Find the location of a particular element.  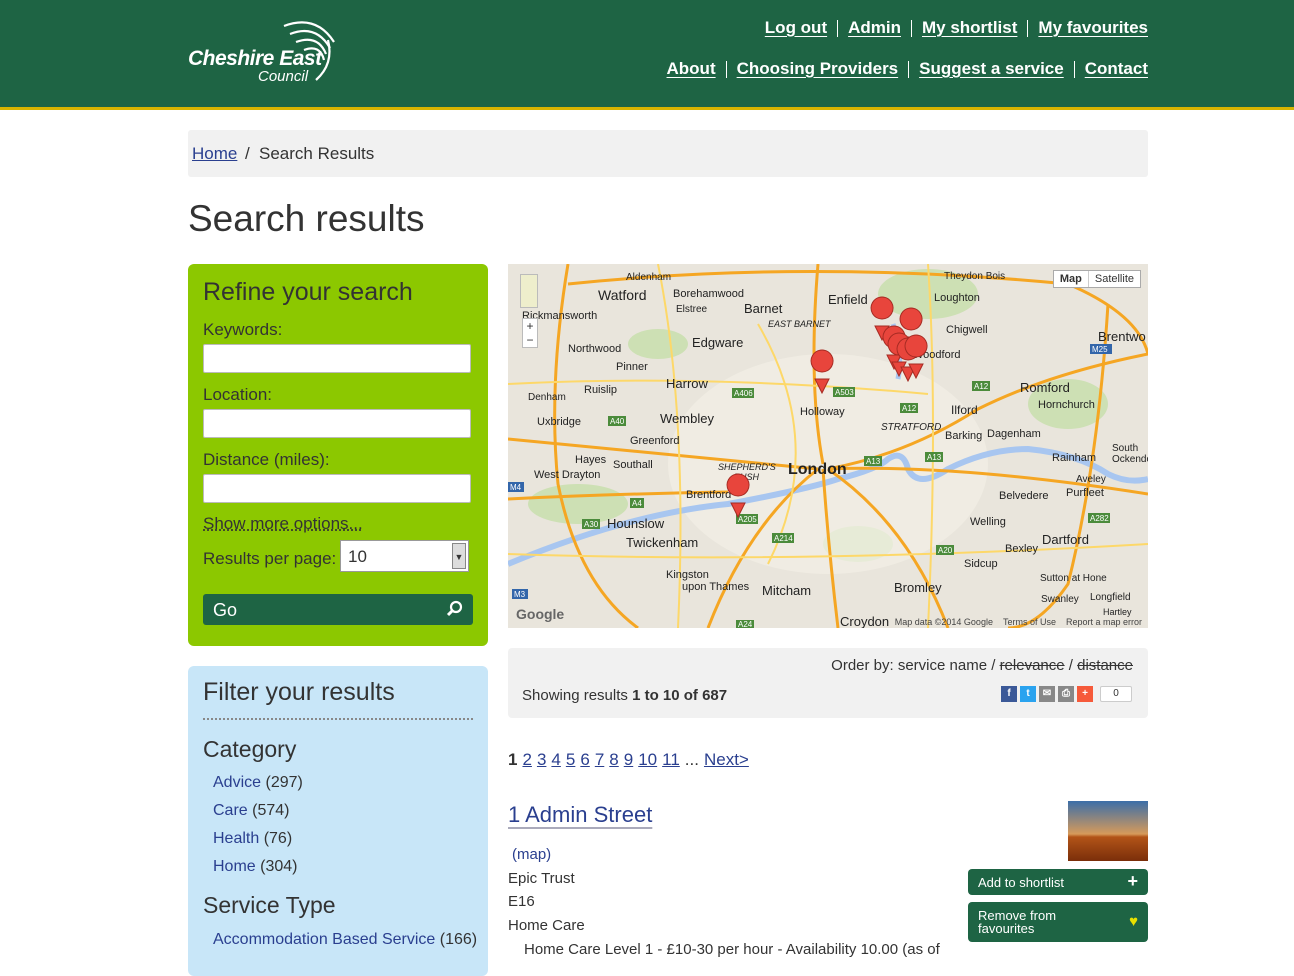

svg-text: Northwood is located at coordinates (594, 349).